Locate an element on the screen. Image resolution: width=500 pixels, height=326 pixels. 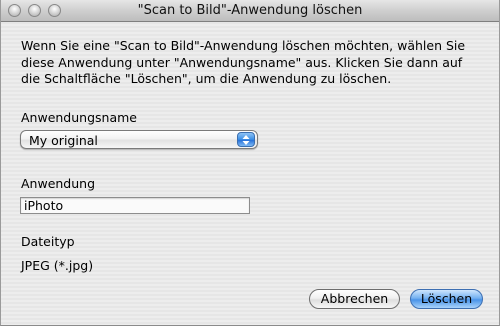
delete-button: Löschen is located at coordinates (446, 299).